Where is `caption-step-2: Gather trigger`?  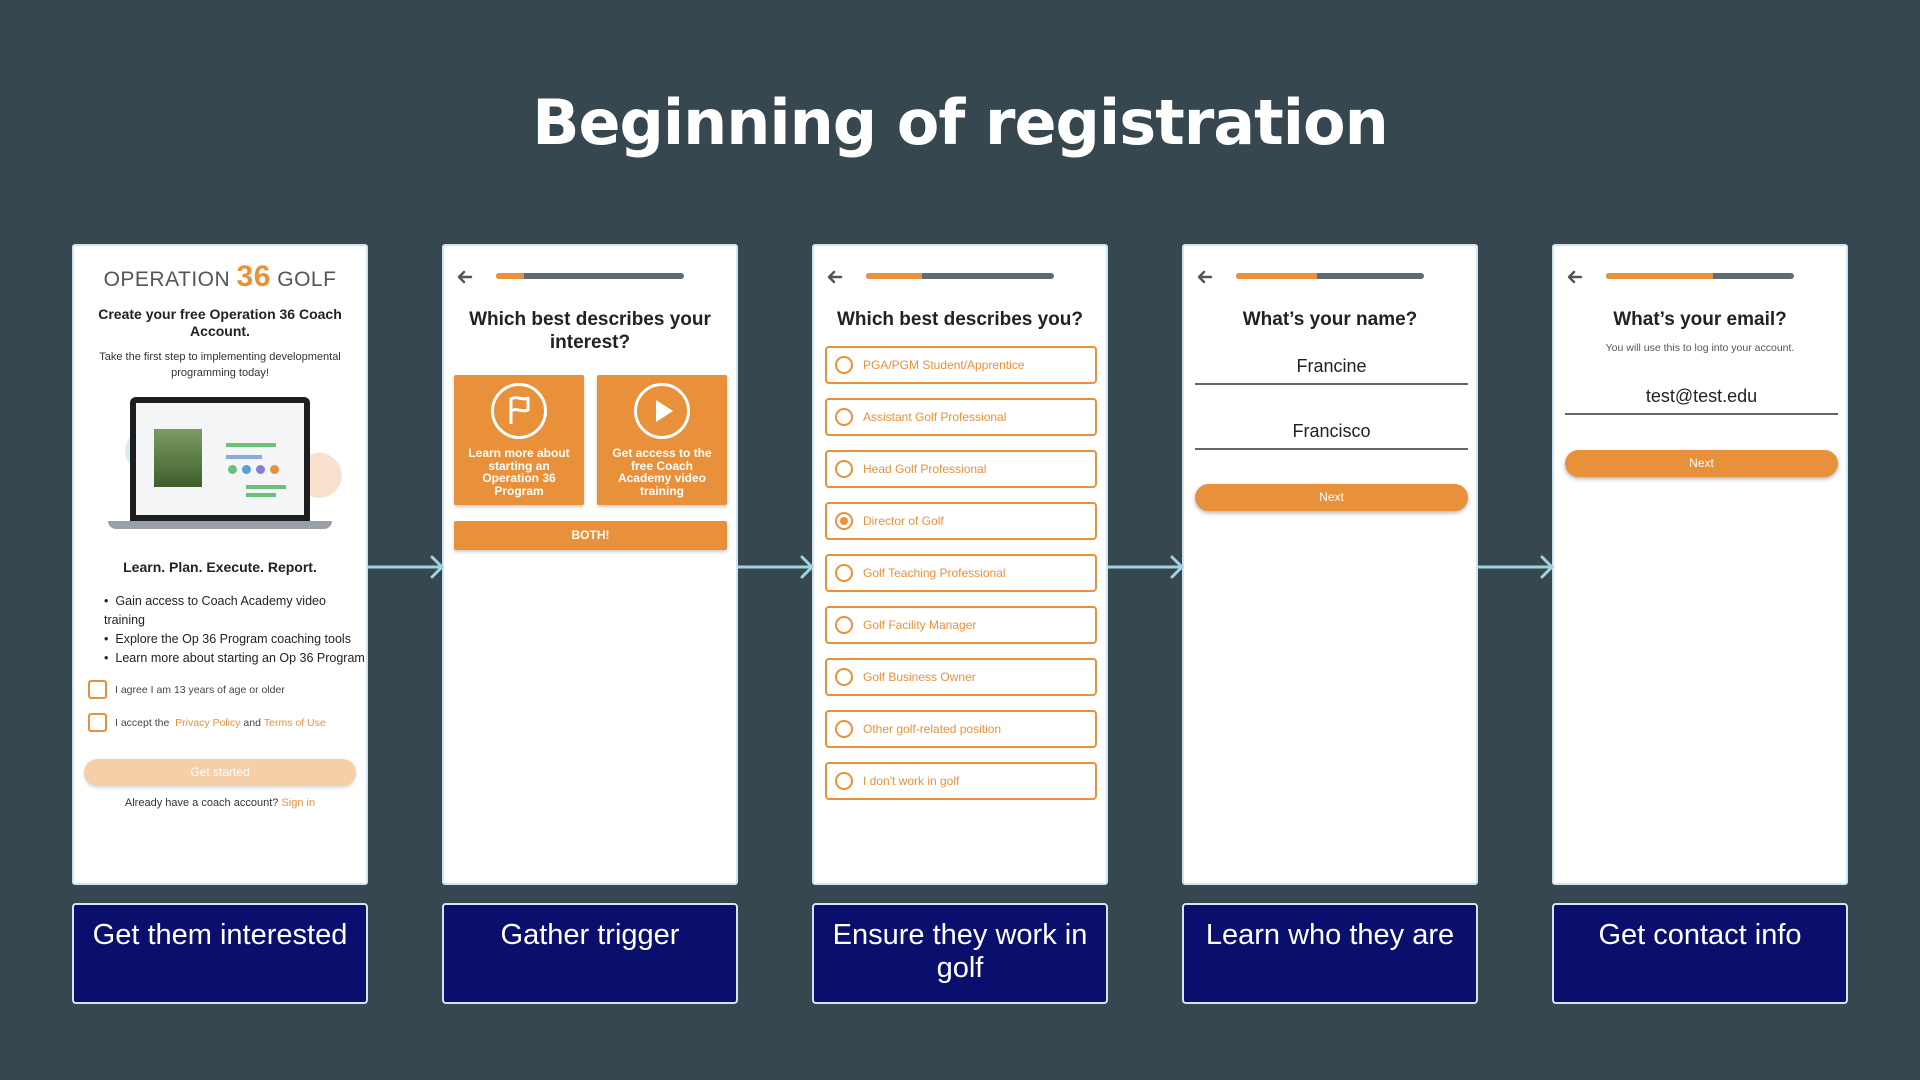 caption-step-2: Gather trigger is located at coordinates (590, 953).